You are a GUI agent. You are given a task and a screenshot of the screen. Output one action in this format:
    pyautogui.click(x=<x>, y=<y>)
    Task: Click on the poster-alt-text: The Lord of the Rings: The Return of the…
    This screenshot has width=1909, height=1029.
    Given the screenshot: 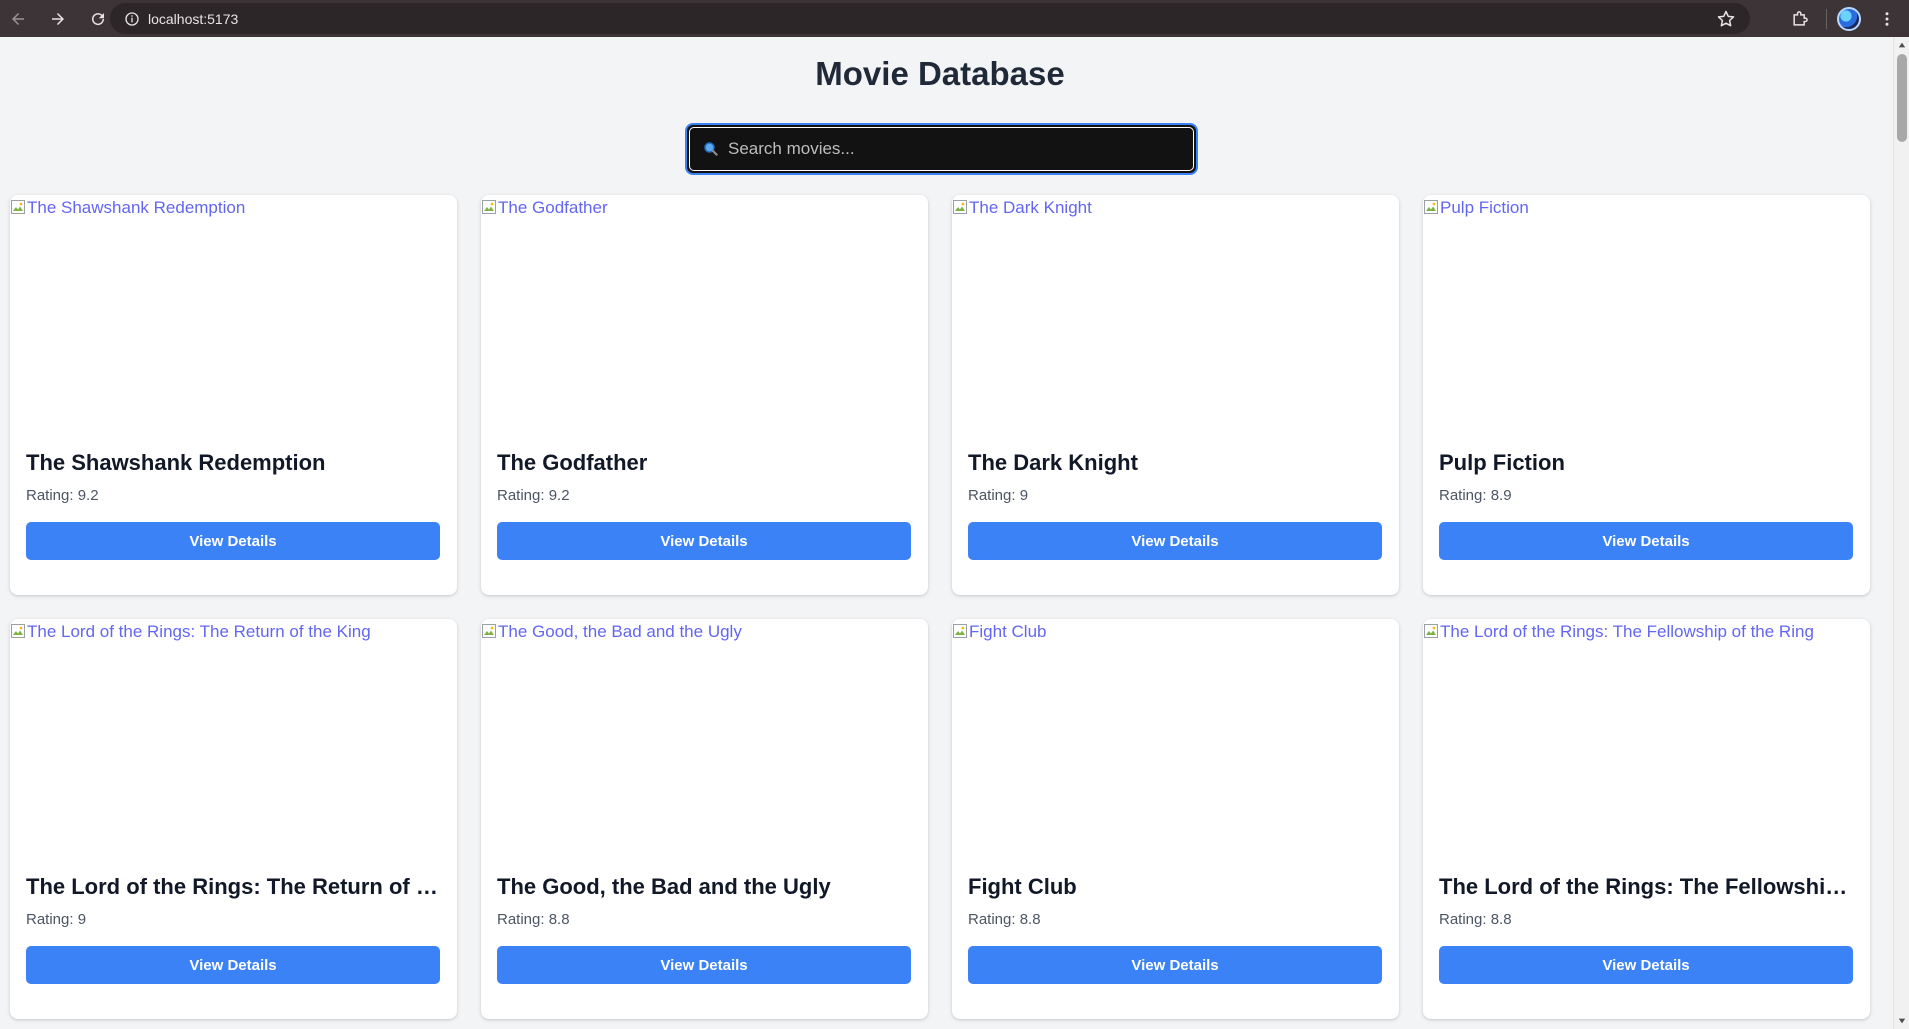 What is the action you would take?
    pyautogui.click(x=199, y=631)
    